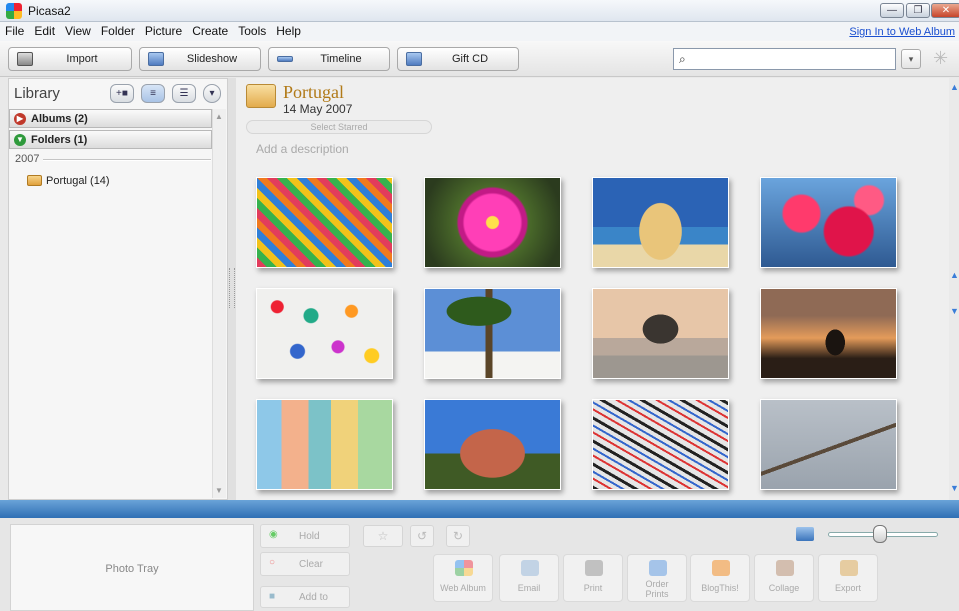 This screenshot has height=611, width=959. Describe the element at coordinates (414, 59) in the screenshot. I see `gift-cd-icon` at that location.